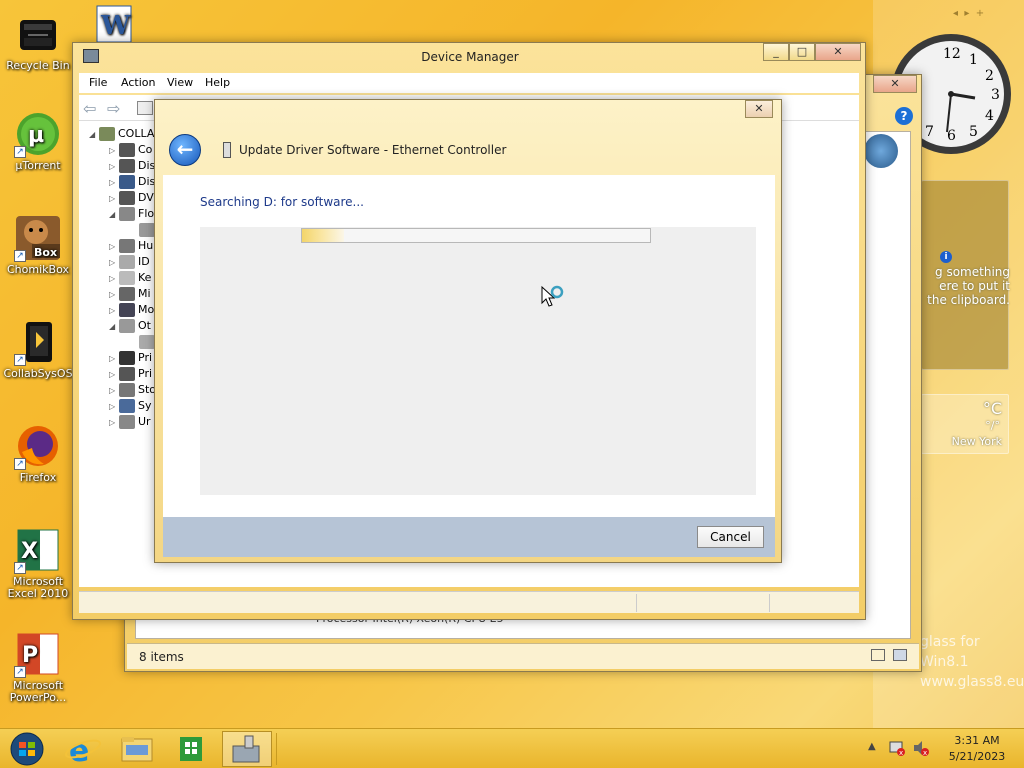 Image resolution: width=1024 pixels, height=768 pixels. I want to click on tree-item-label: Hu, so click(146, 245).